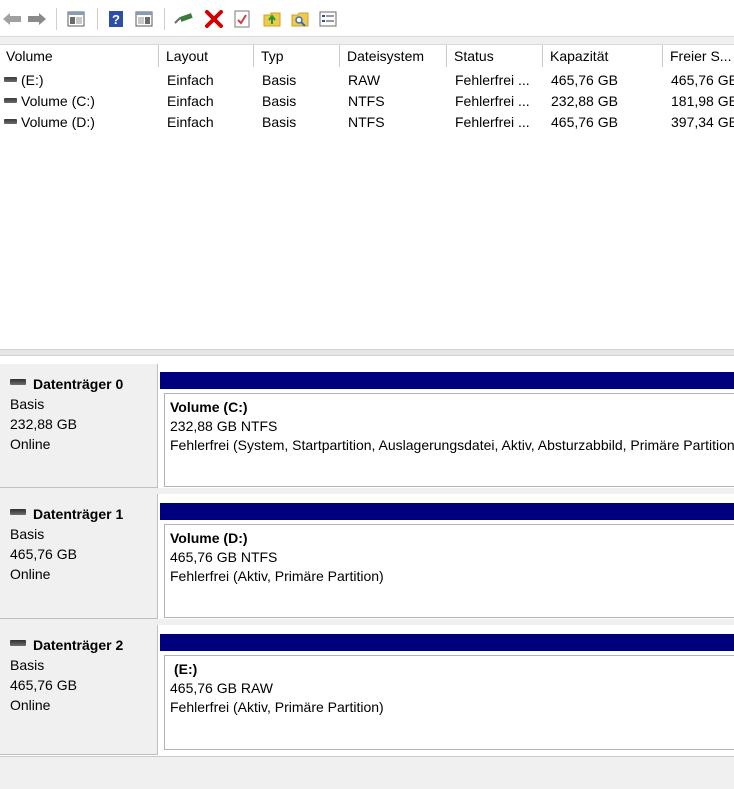 The image size is (734, 789). I want to click on console-view-icon, so click(76, 19).